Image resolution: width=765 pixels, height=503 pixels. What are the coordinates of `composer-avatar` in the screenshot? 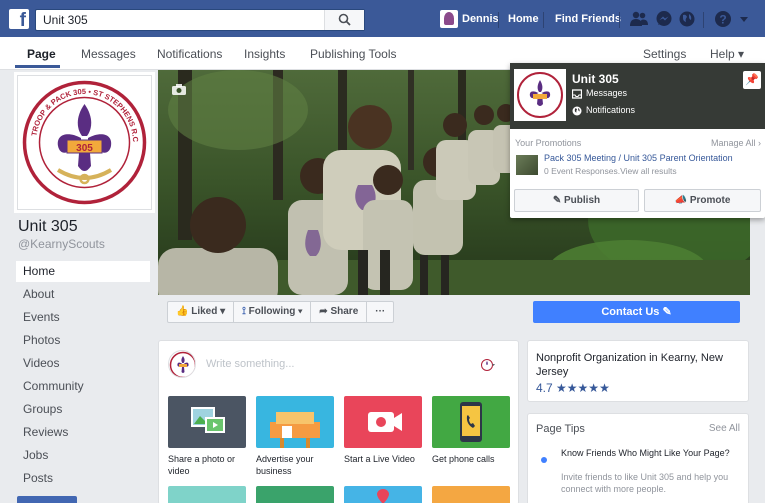 It's located at (182, 364).